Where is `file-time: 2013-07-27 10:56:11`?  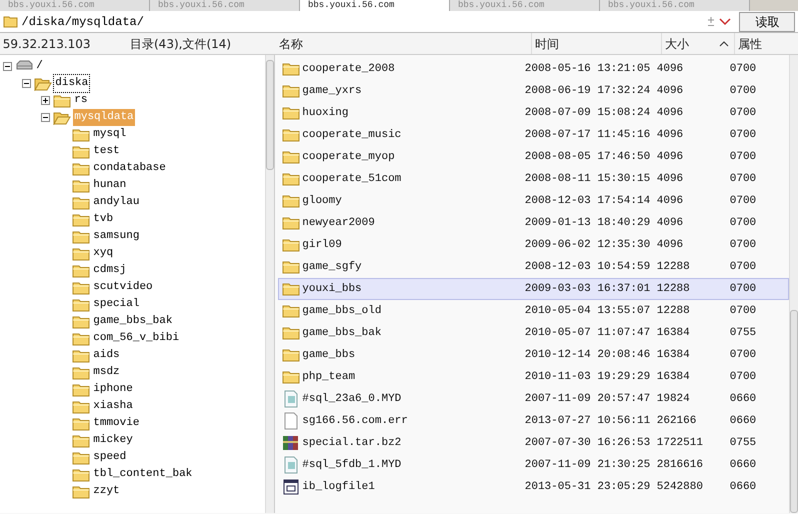
file-time: 2013-07-27 10:56:11 is located at coordinates (588, 421).